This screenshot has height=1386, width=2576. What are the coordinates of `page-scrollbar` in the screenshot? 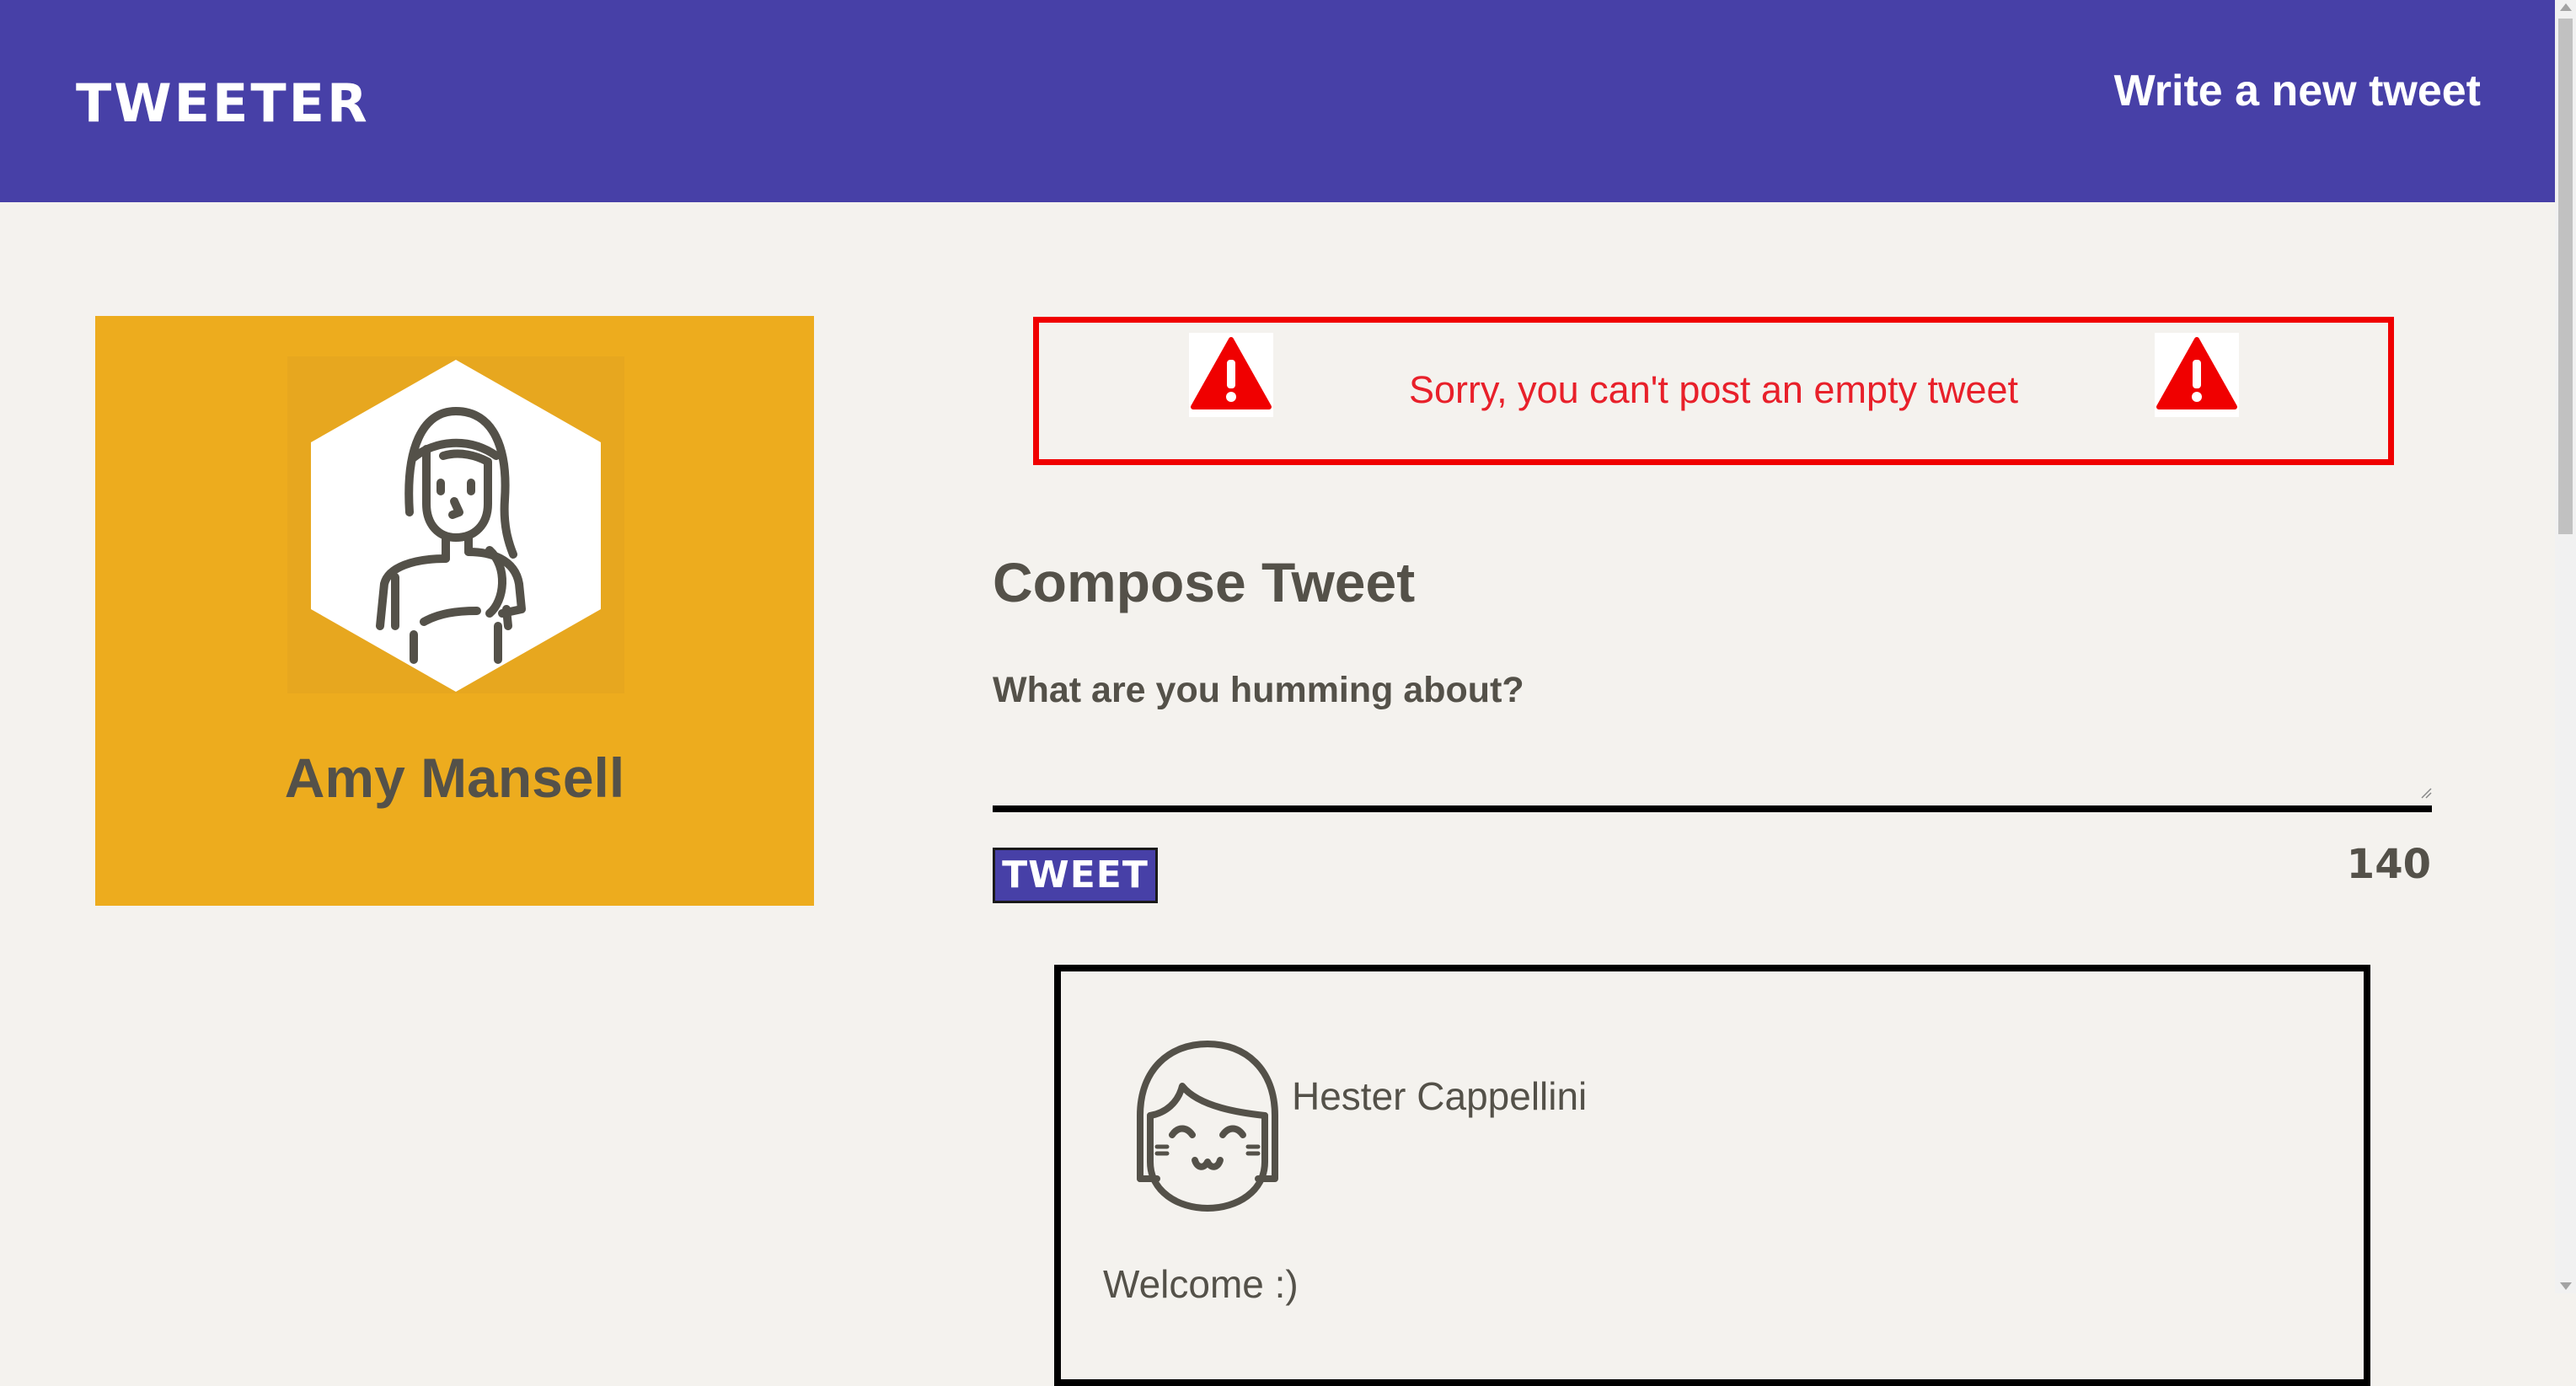 It's located at (2565, 646).